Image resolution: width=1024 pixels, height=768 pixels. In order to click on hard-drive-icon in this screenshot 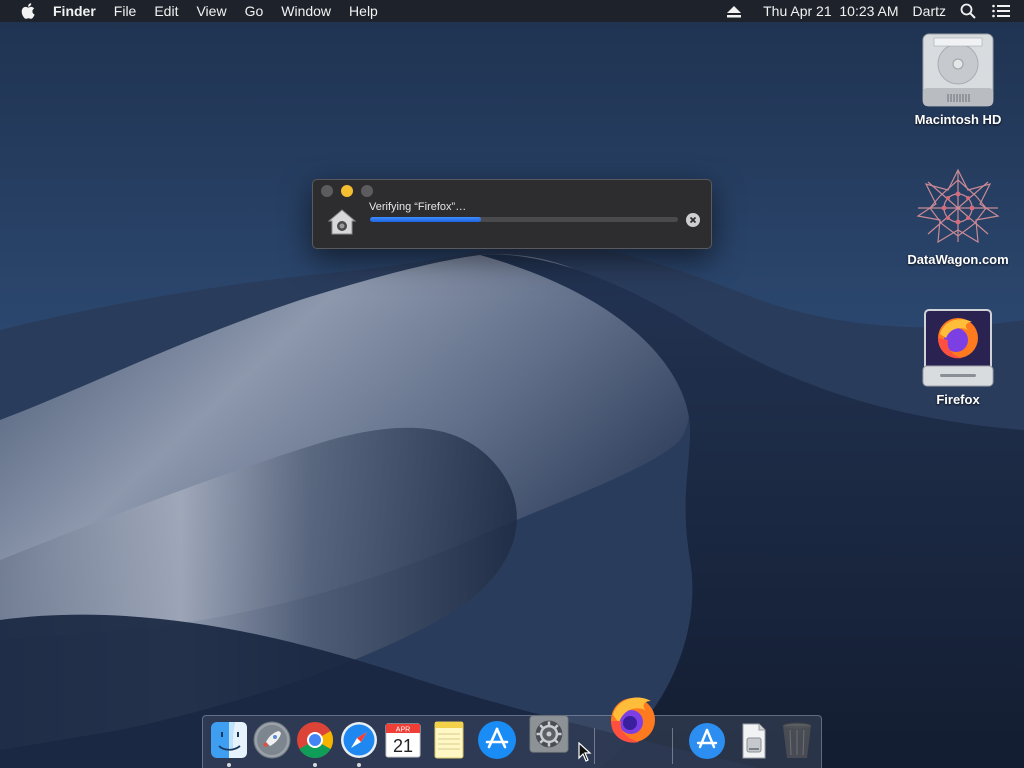, I will do `click(958, 70)`.